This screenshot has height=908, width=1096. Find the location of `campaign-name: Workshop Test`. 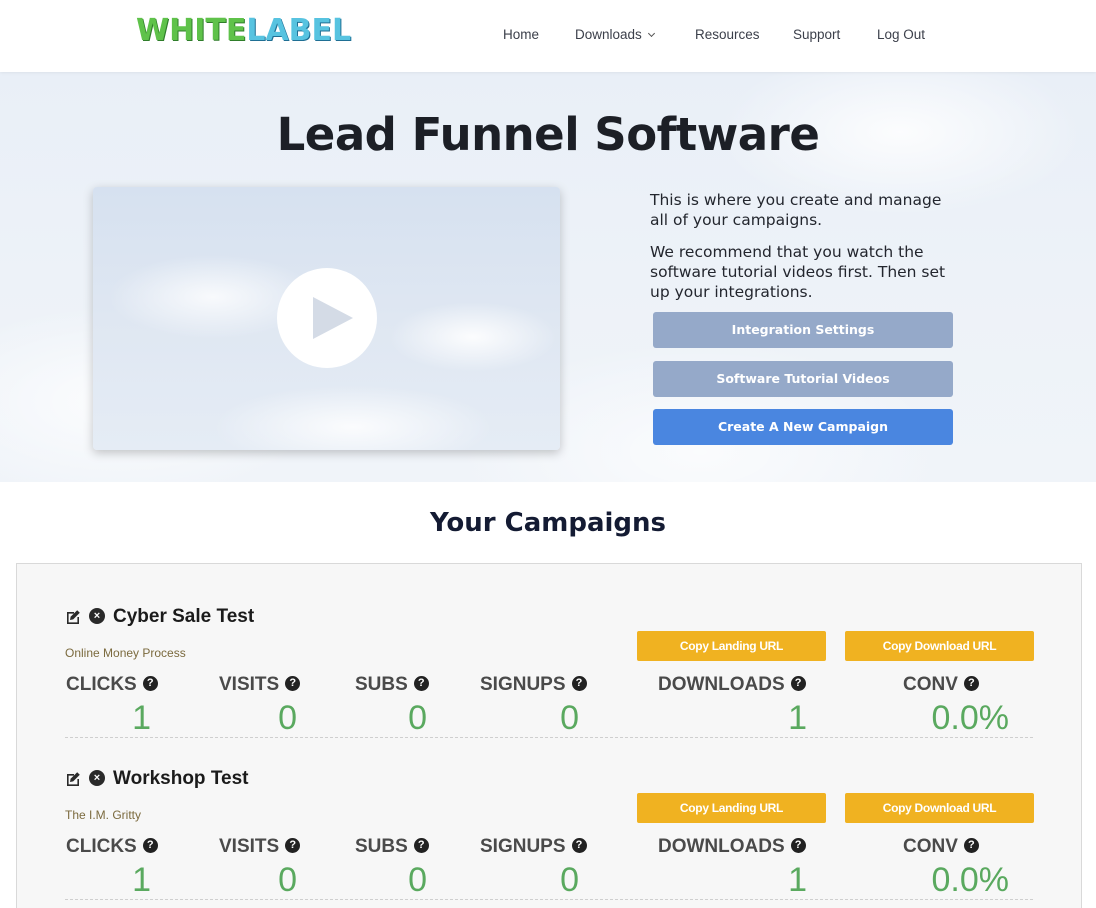

campaign-name: Workshop Test is located at coordinates (181, 778).